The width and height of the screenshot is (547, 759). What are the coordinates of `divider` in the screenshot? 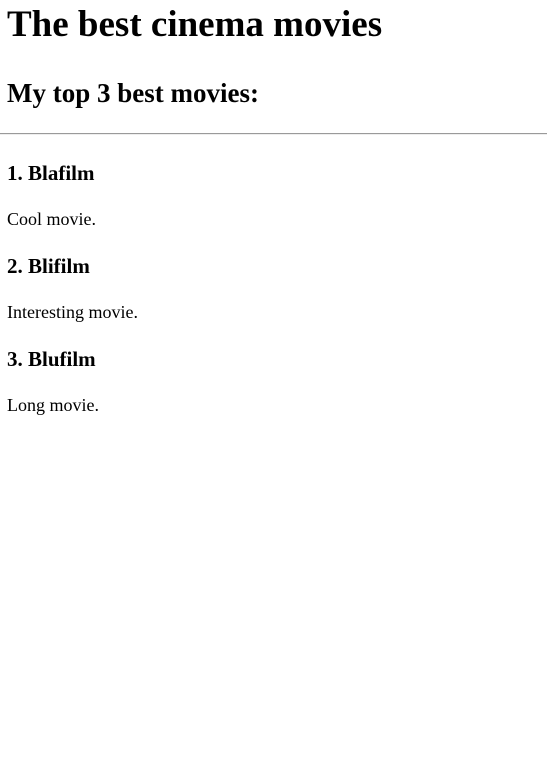 It's located at (273, 134).